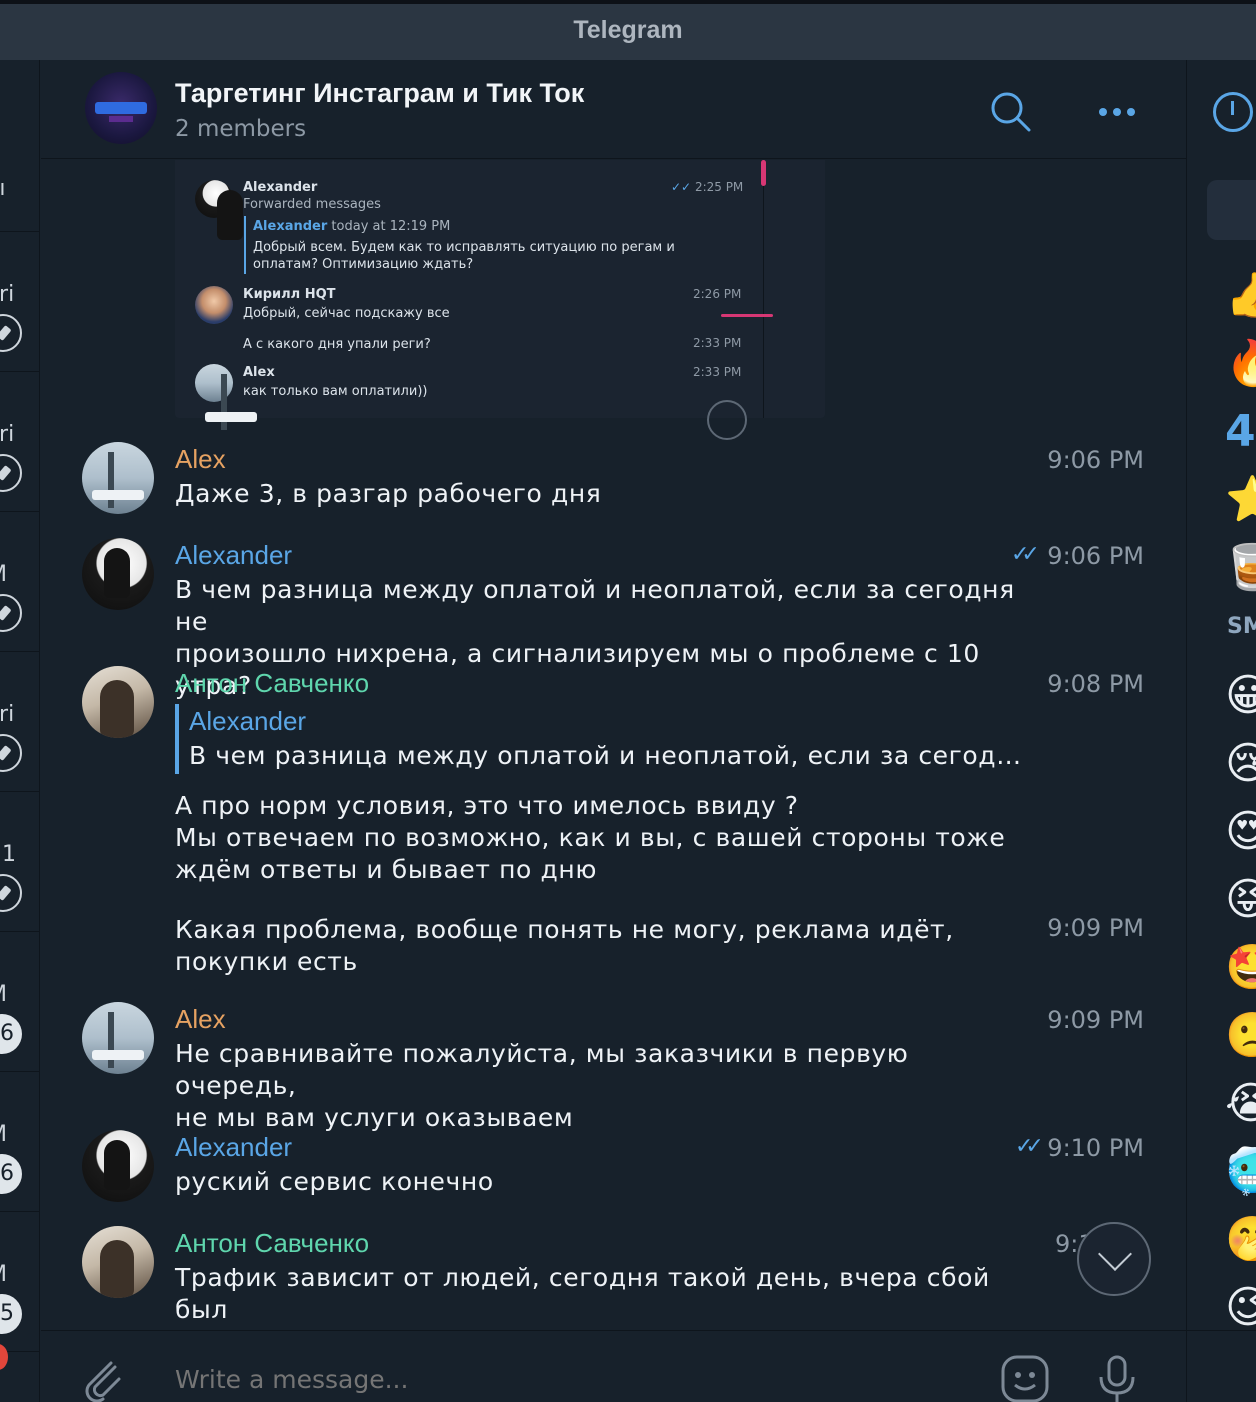 The width and height of the screenshot is (1256, 1402). Describe the element at coordinates (11, 1314) in the screenshot. I see `unread-badge: 5` at that location.